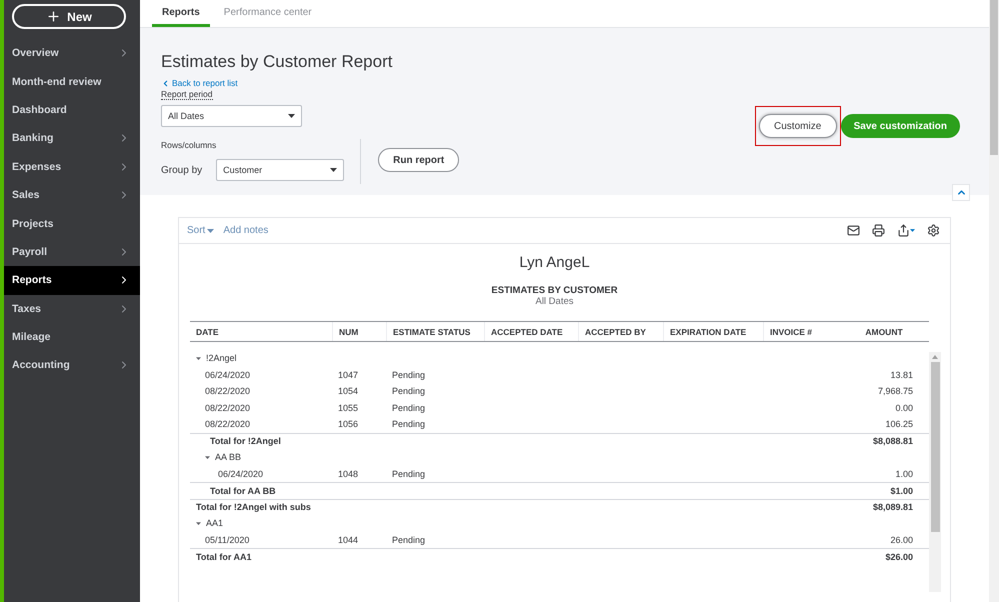 This screenshot has height=602, width=999. I want to click on column-header: AMOUNT, so click(884, 331).